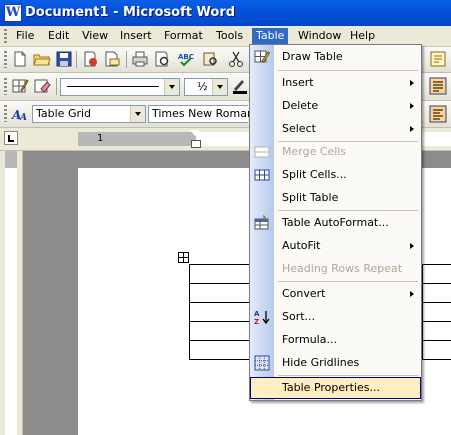  Describe the element at coordinates (335, 152) in the screenshot. I see `menu-item-merge-cells: Merge Cells` at that location.